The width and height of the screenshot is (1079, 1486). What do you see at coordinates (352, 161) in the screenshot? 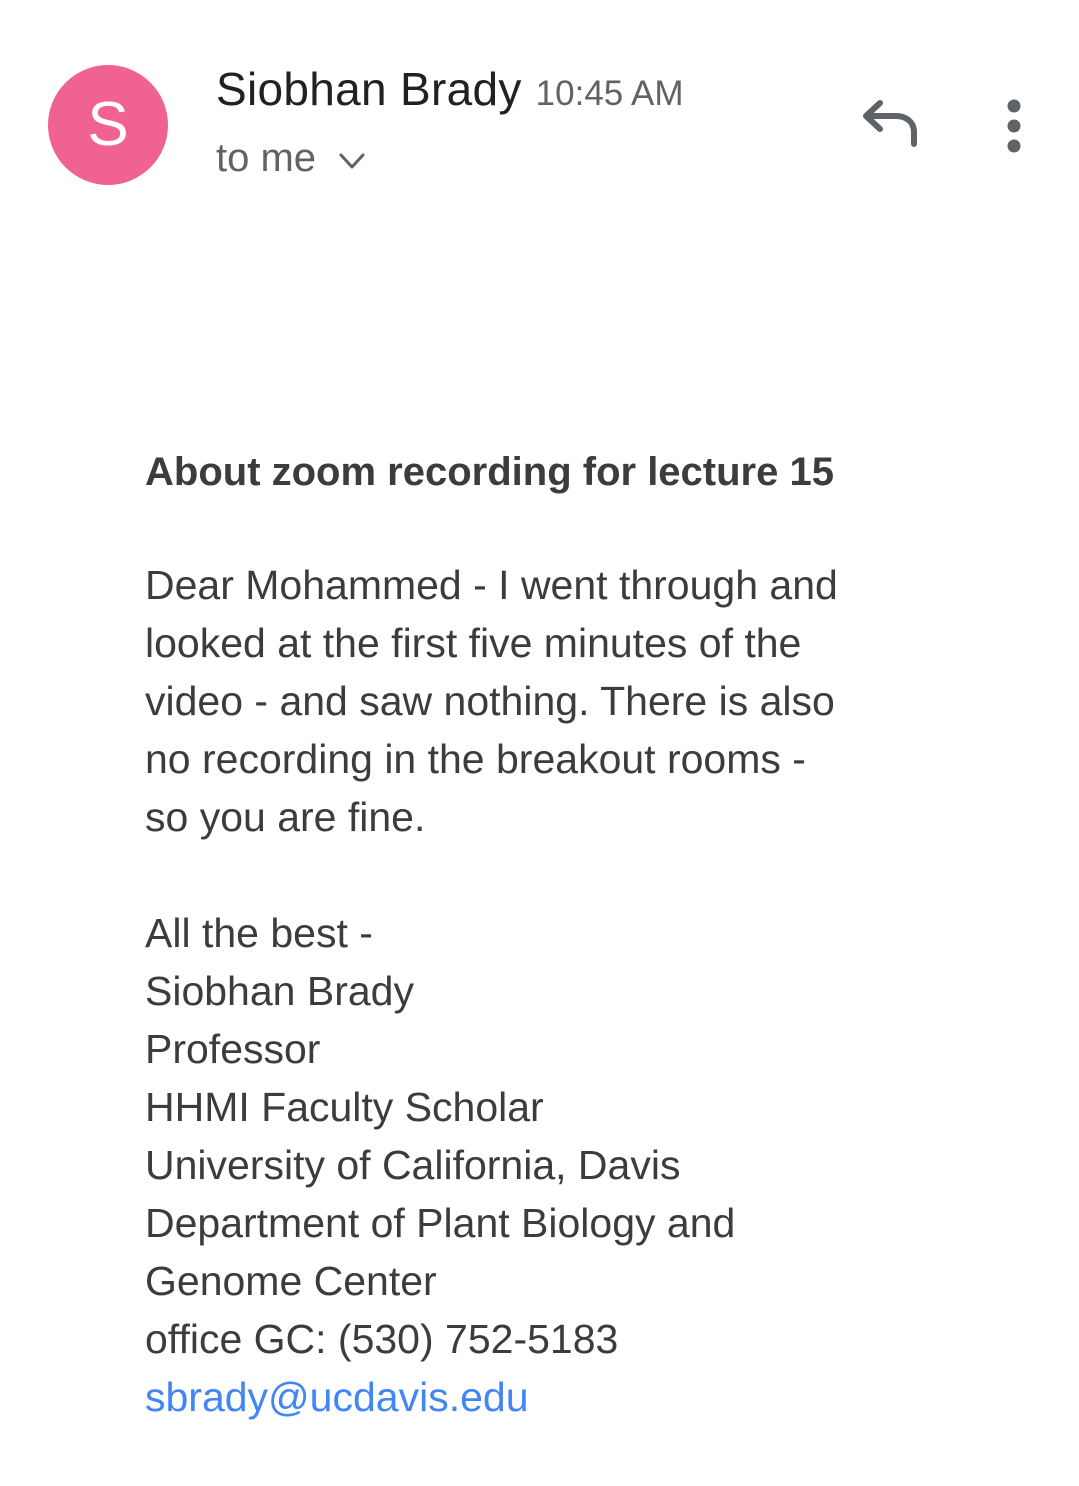
I see `chevron-down-icon` at bounding box center [352, 161].